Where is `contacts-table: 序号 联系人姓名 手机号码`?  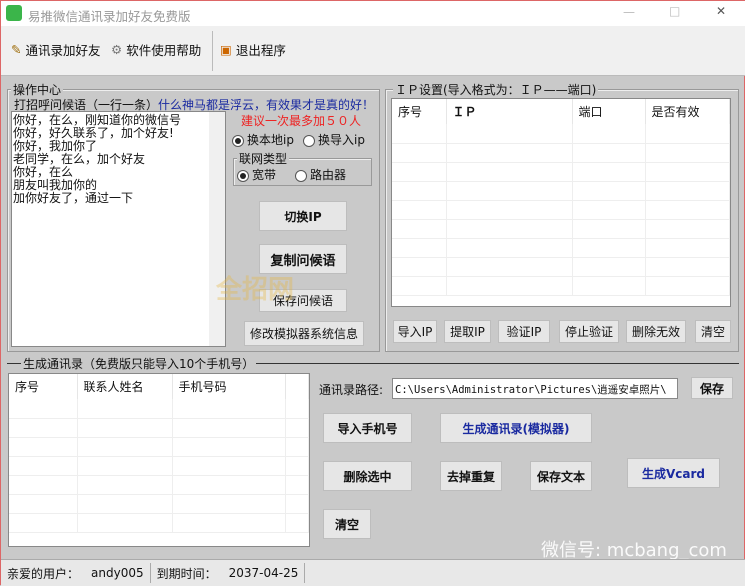 contacts-table: 序号 联系人姓名 手机号码 is located at coordinates (159, 460).